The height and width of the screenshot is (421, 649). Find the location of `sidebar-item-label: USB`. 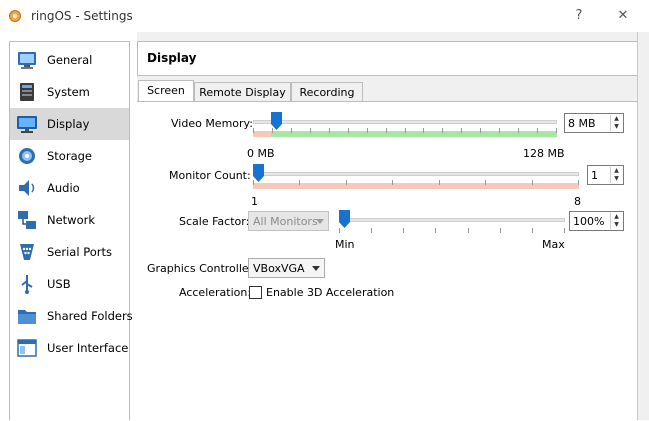

sidebar-item-label: USB is located at coordinates (59, 284).